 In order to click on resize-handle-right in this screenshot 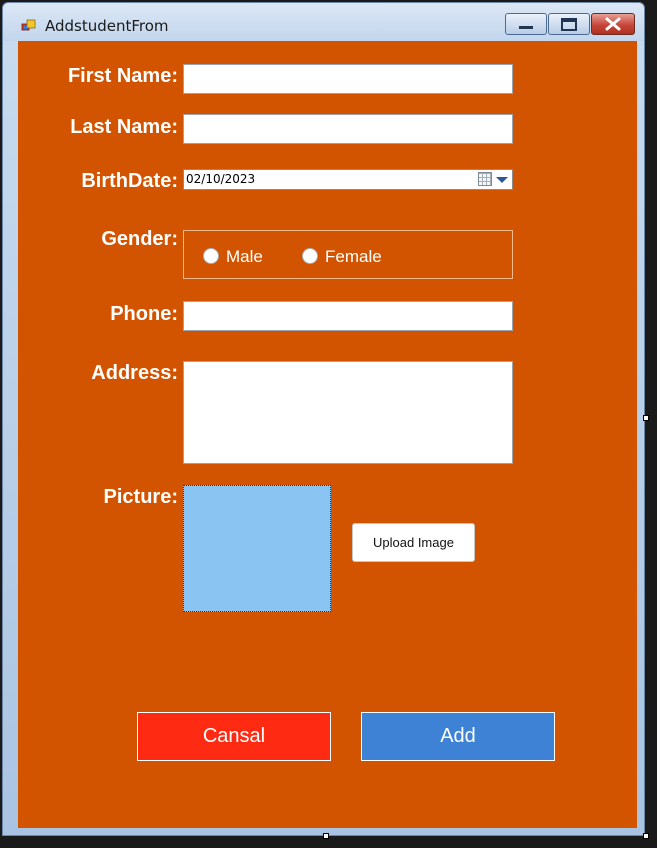, I will do `click(646, 418)`.